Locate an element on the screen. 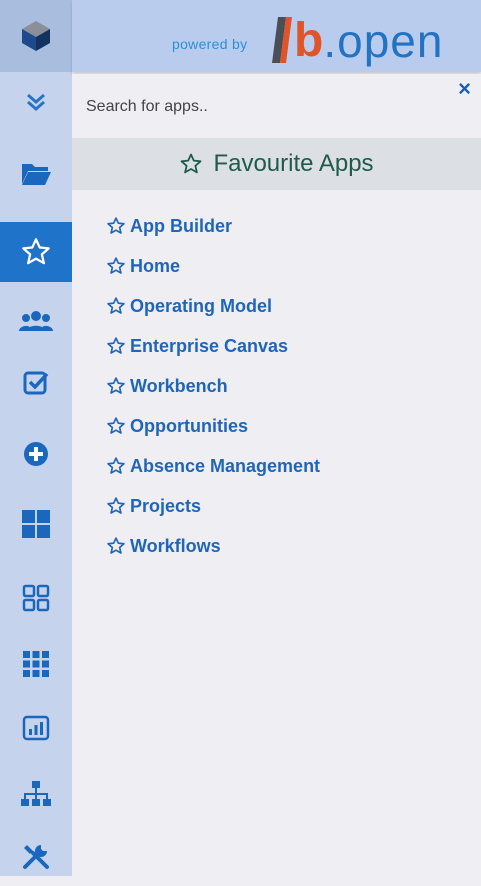  app-link-projects: Projects is located at coordinates (213, 506).